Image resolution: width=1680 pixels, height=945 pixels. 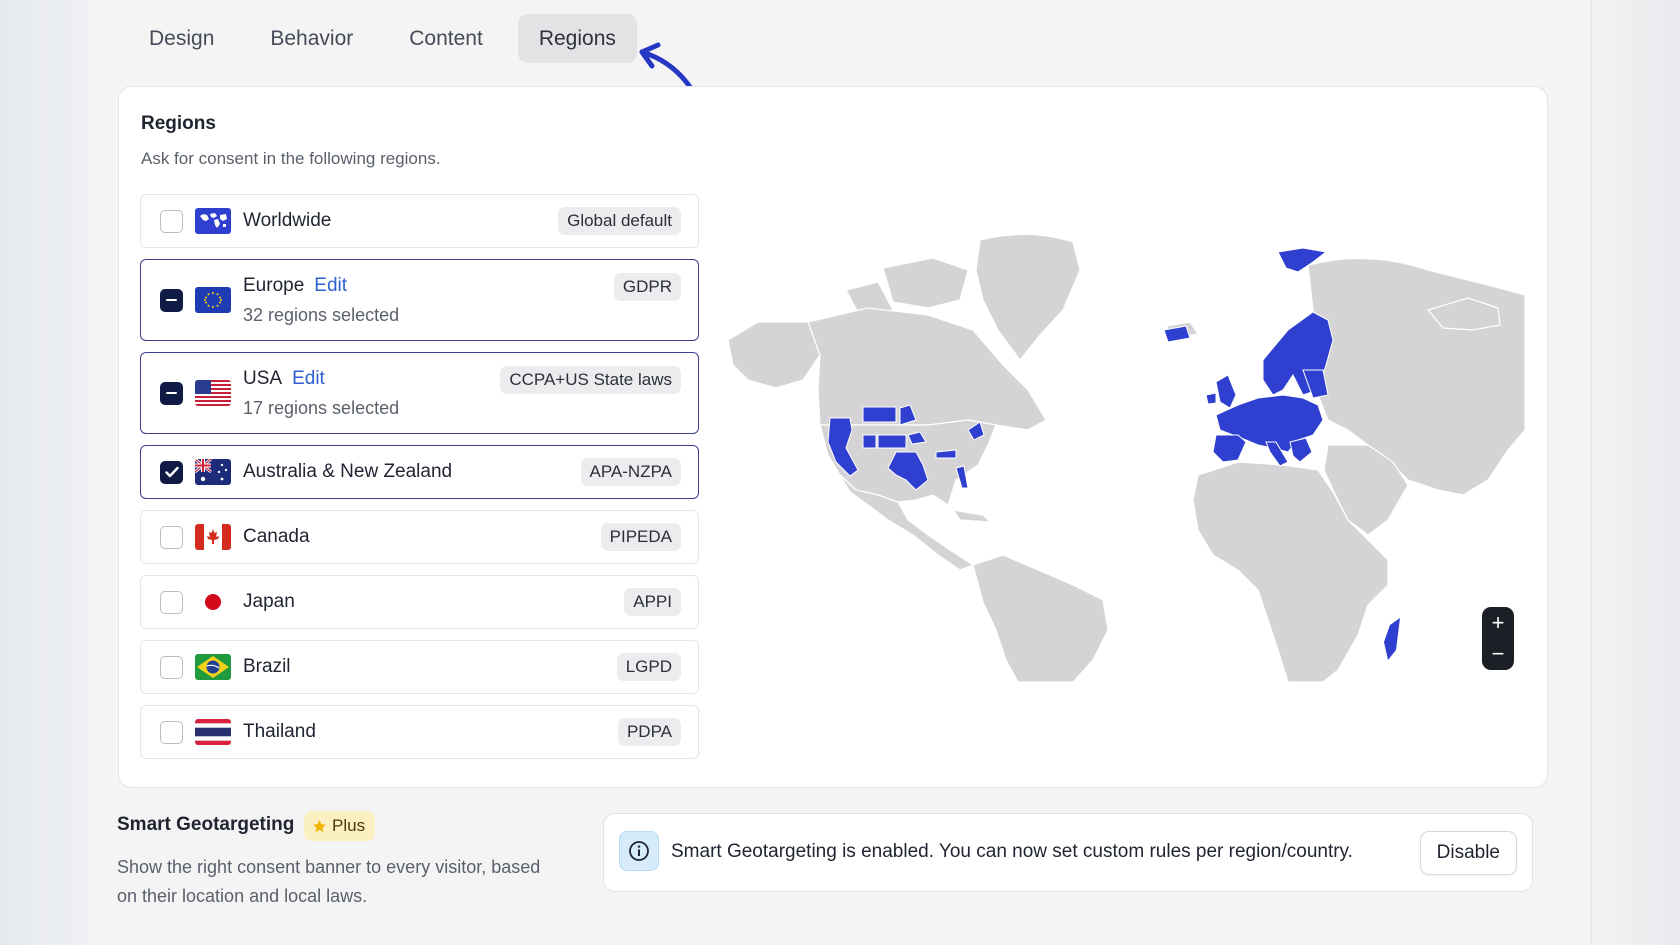 I want to click on region-row-europe: Europe Edit 32 regions selected GDPR, so click(x=419, y=300).